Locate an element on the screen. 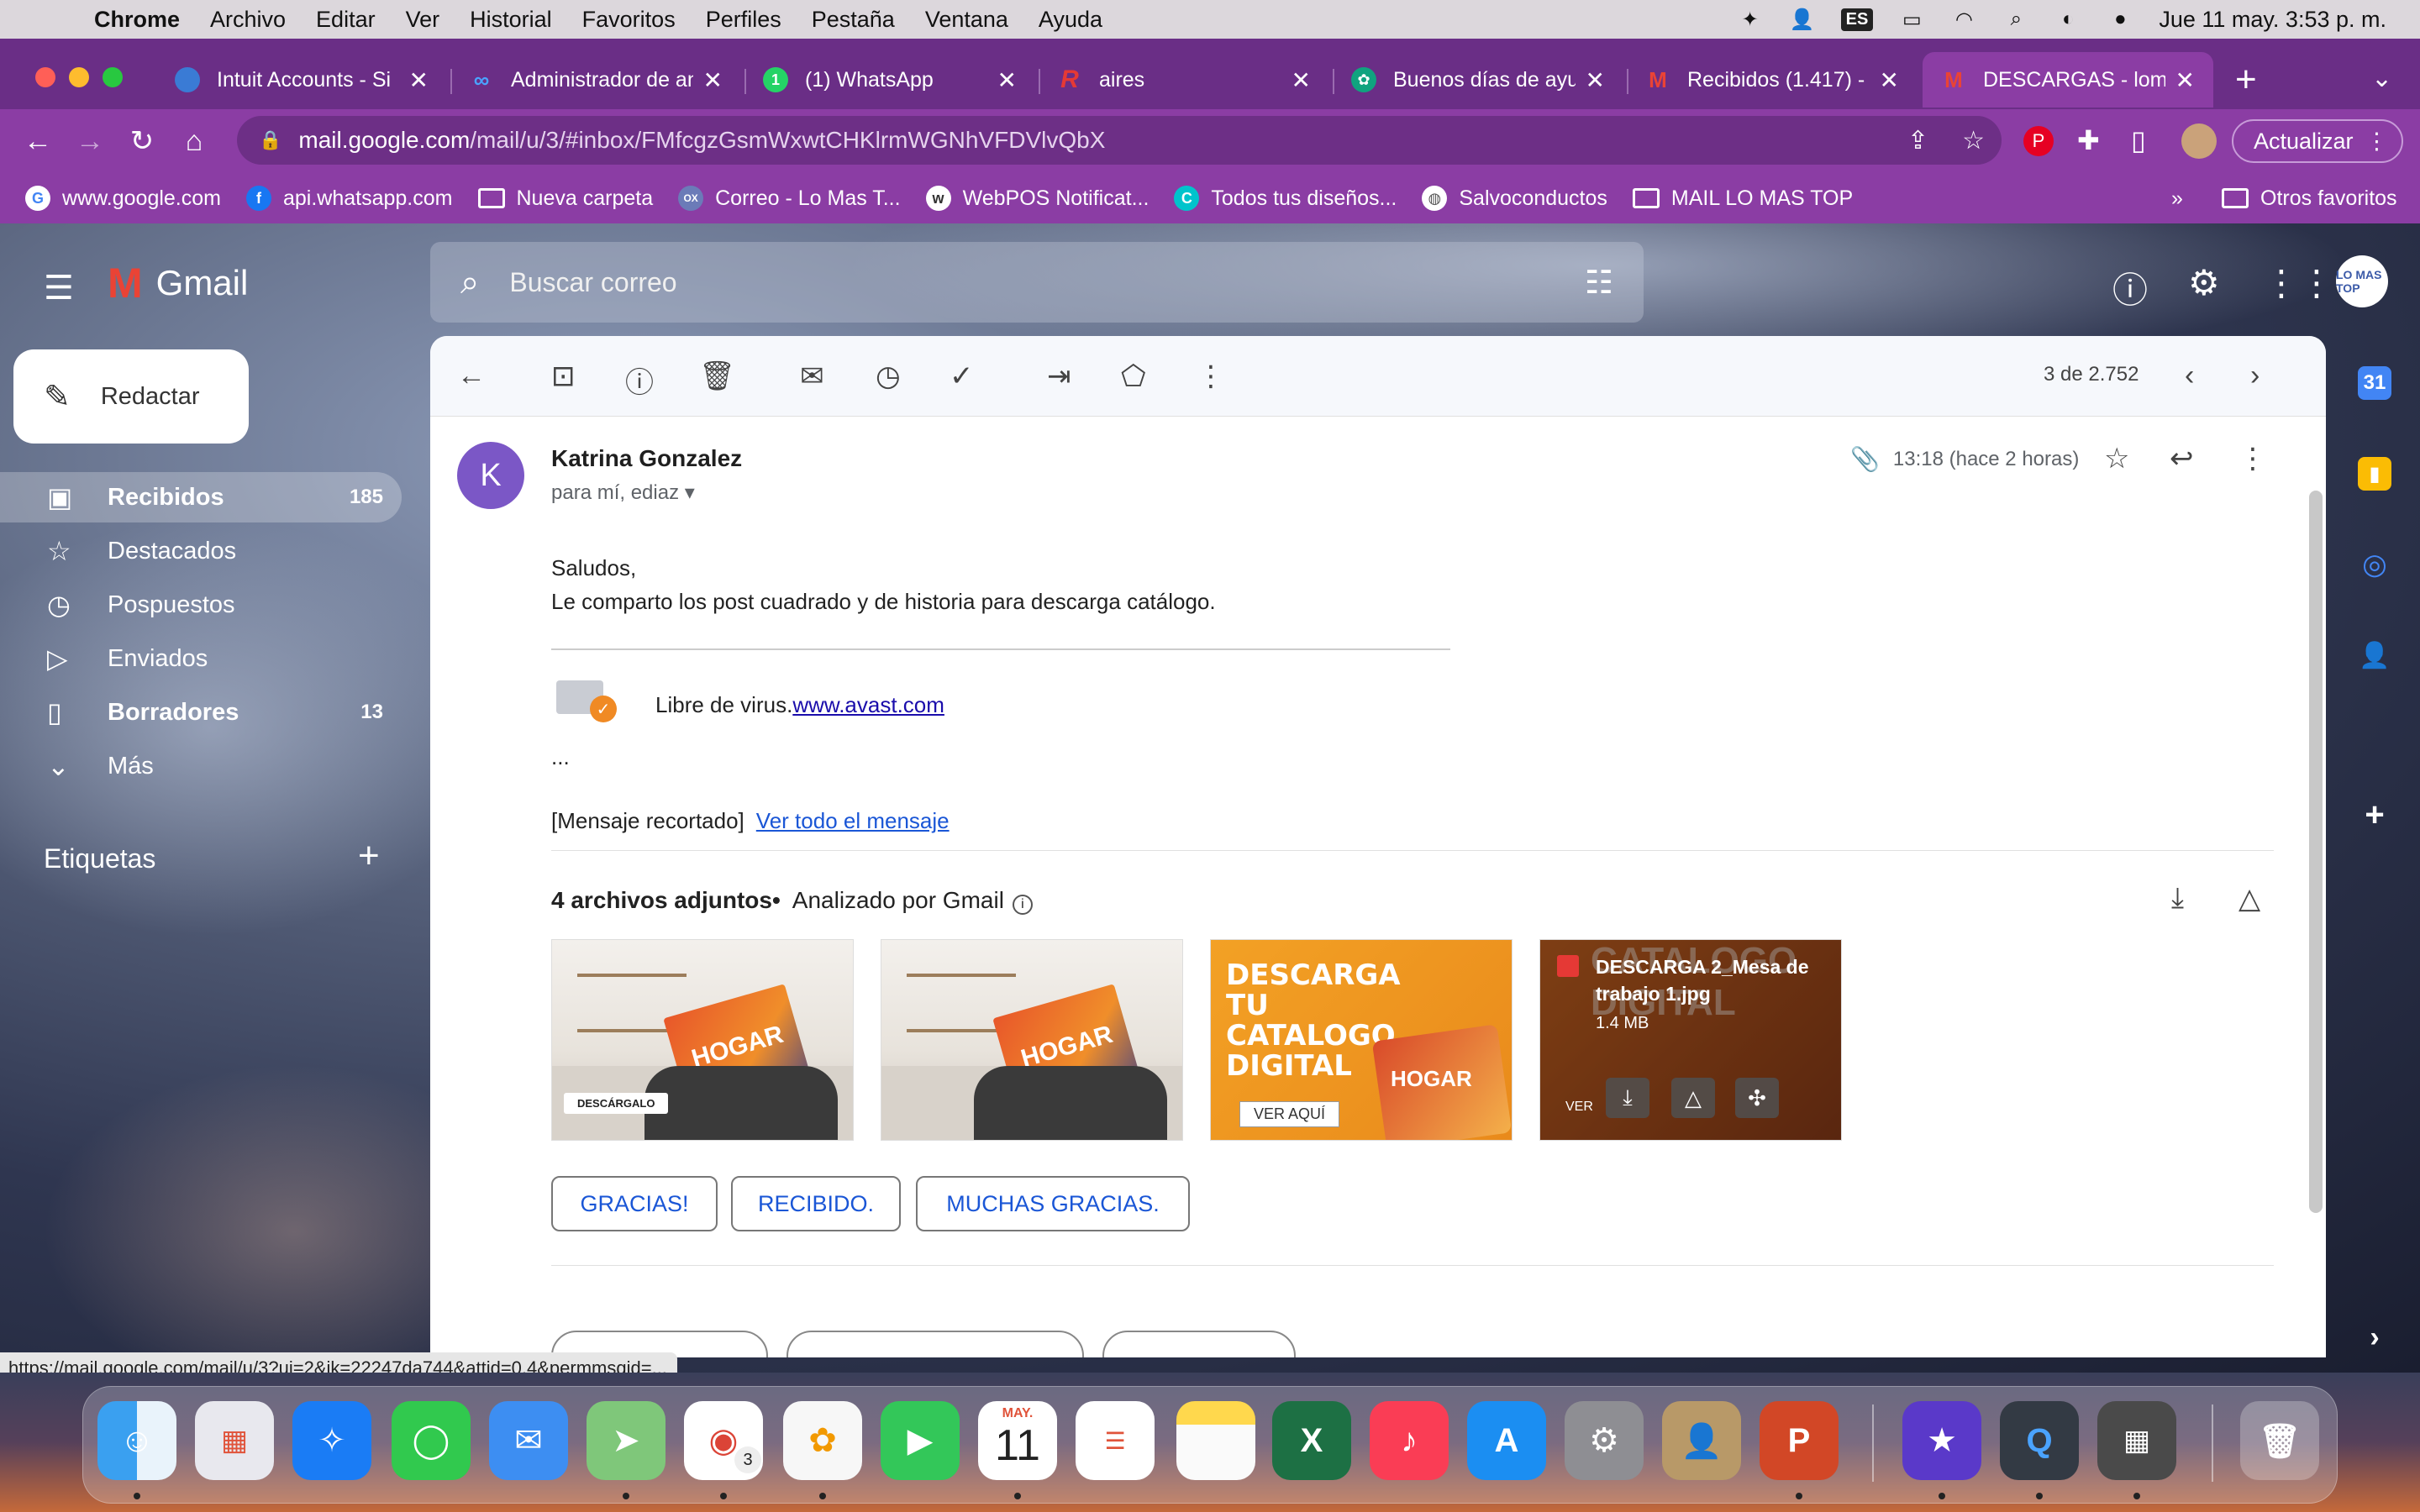  calendar-icon: 31 is located at coordinates (2374, 383).